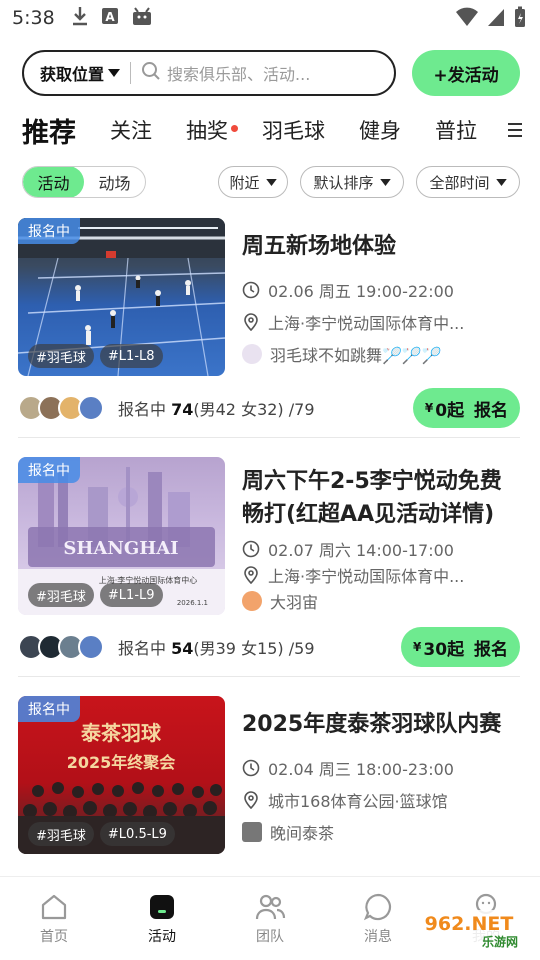  I want to click on watermark-logo: 962.NET 乐游网, so click(469, 930).